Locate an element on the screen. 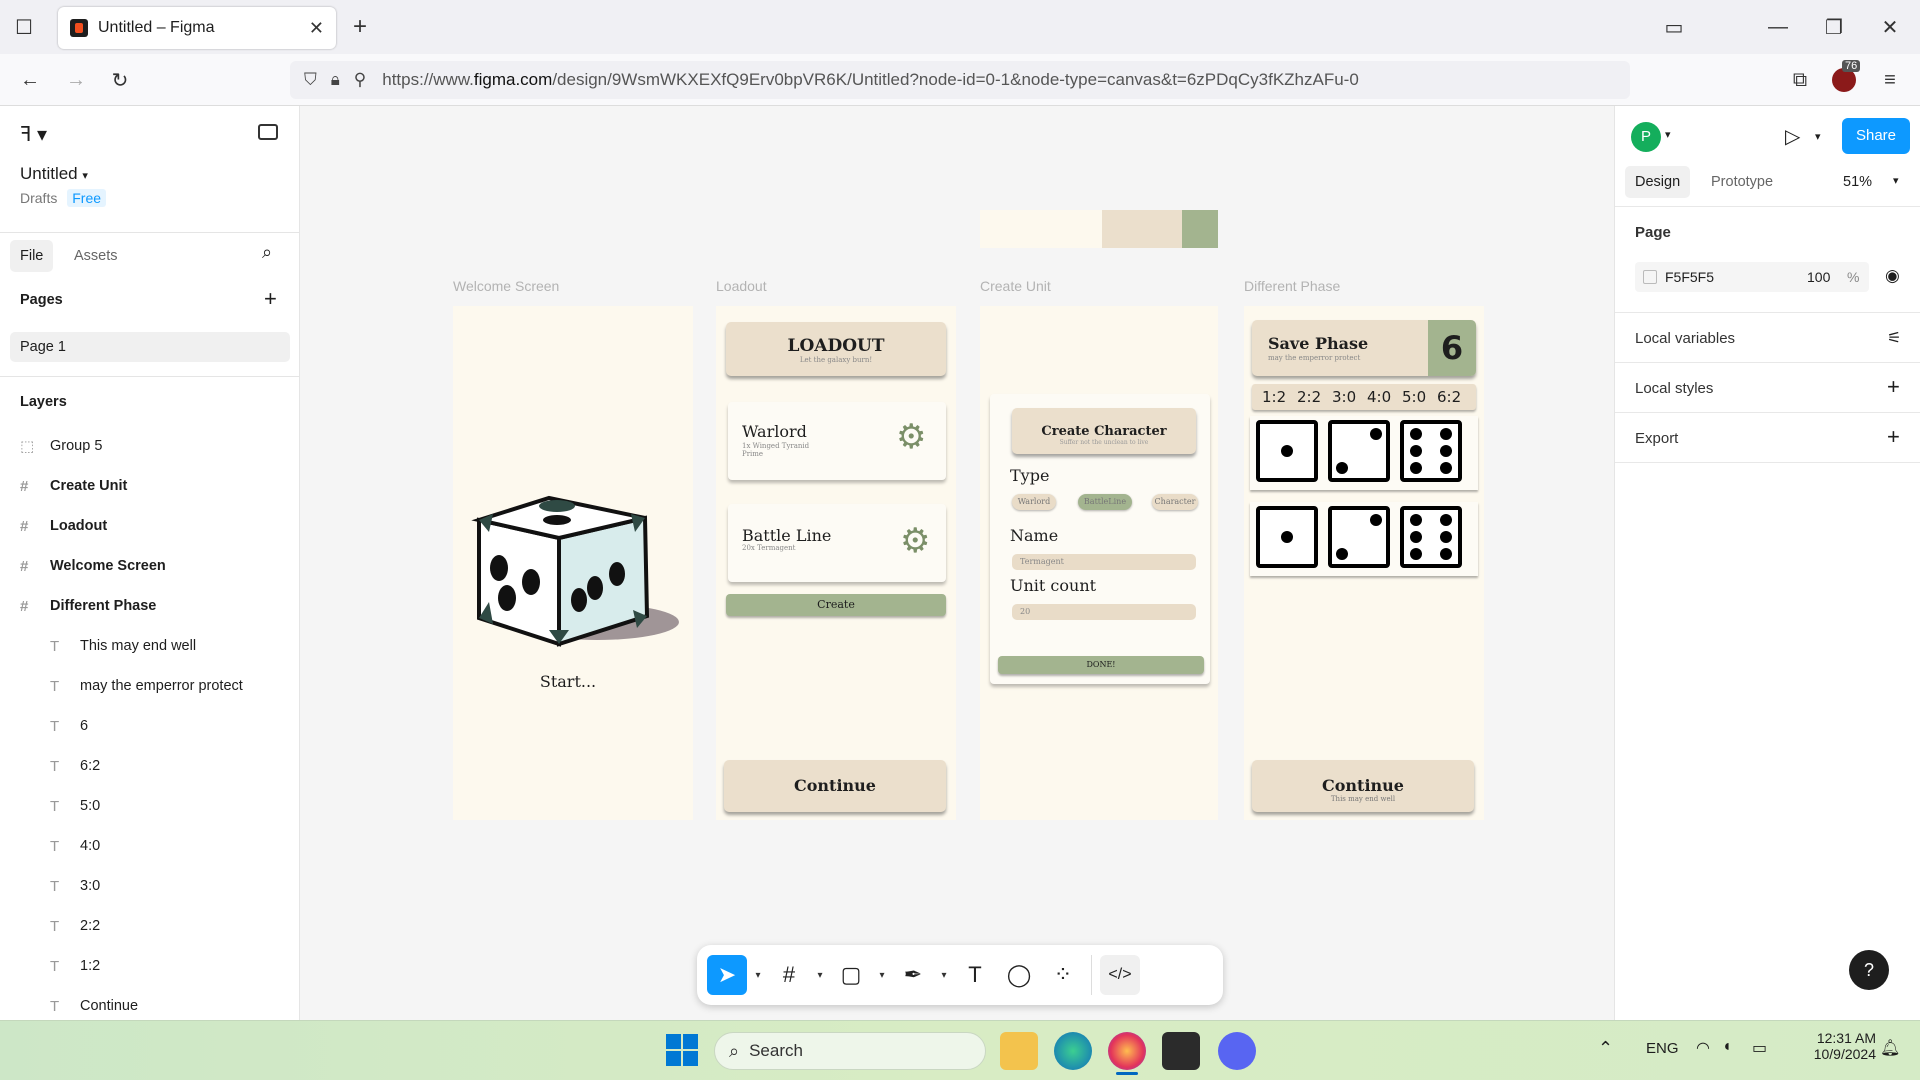 Image resolution: width=1920 pixels, height=1080 pixels. sidebar-toggle-icon: ▭ is located at coordinates (1674, 27).